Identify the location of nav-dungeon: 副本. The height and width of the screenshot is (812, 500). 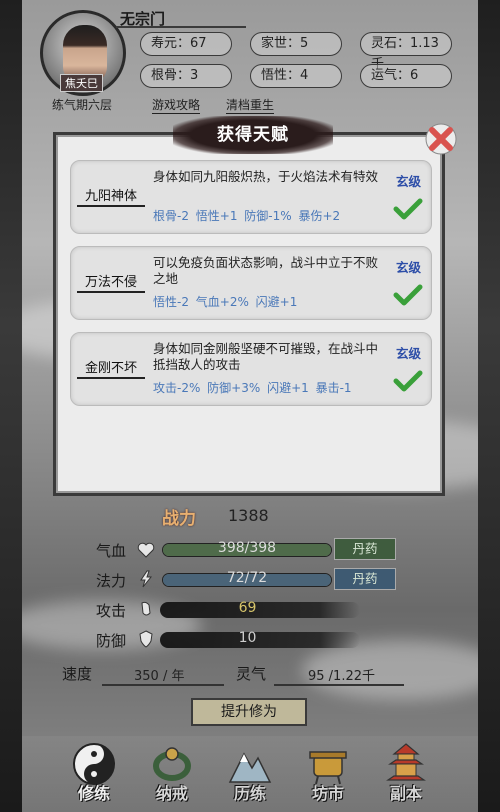
(406, 775).